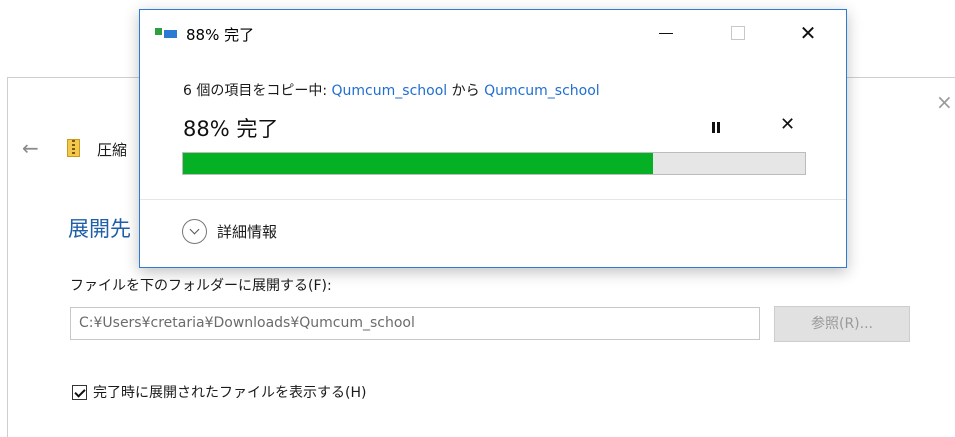 The image size is (955, 437). I want to click on back-arrow-icon: ←, so click(30, 148).